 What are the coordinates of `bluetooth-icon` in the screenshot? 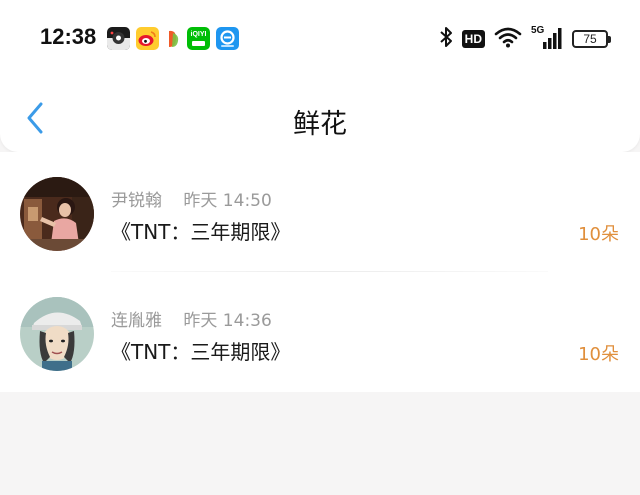 It's located at (446, 39).